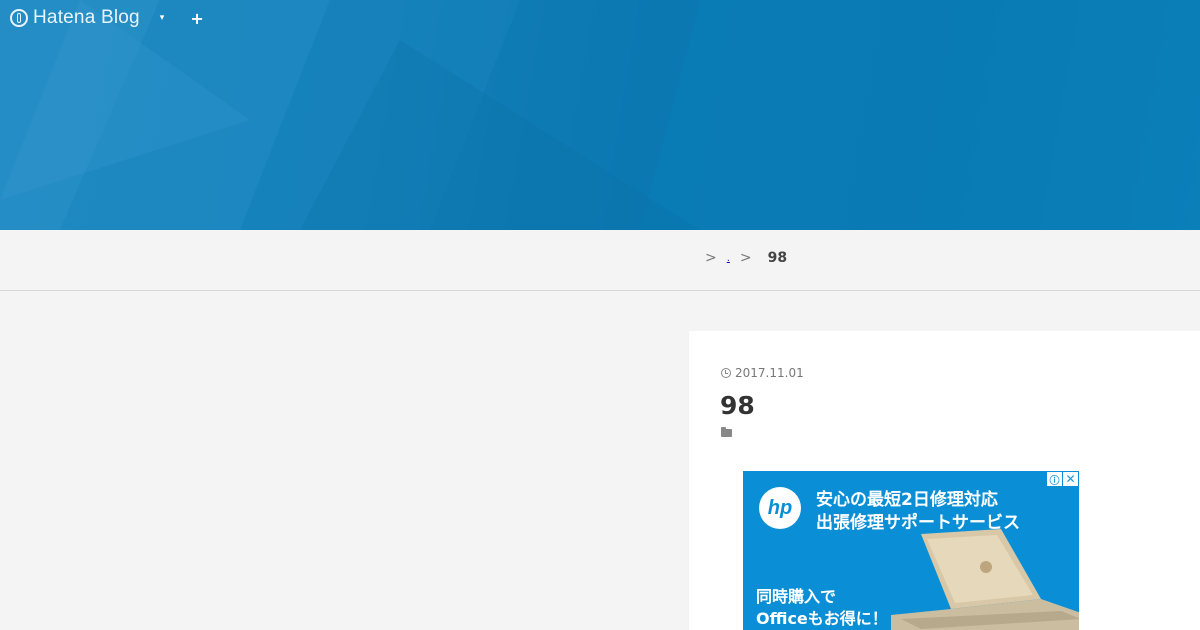  I want to click on hatena-logo-text: Hatena Blog, so click(86, 17).